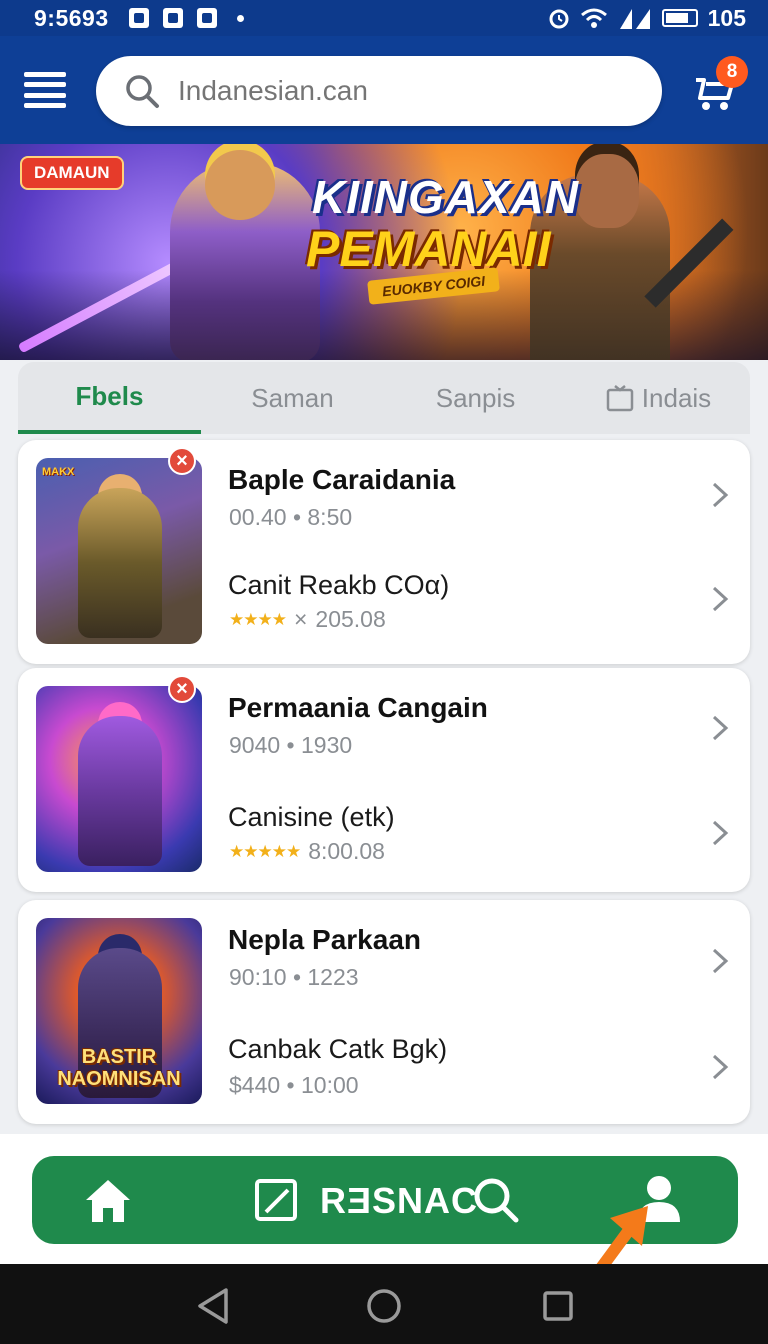 Image resolution: width=768 pixels, height=1344 pixels. Describe the element at coordinates (311, 817) in the screenshot. I see `card-subtitle: Canisine (etk)` at that location.